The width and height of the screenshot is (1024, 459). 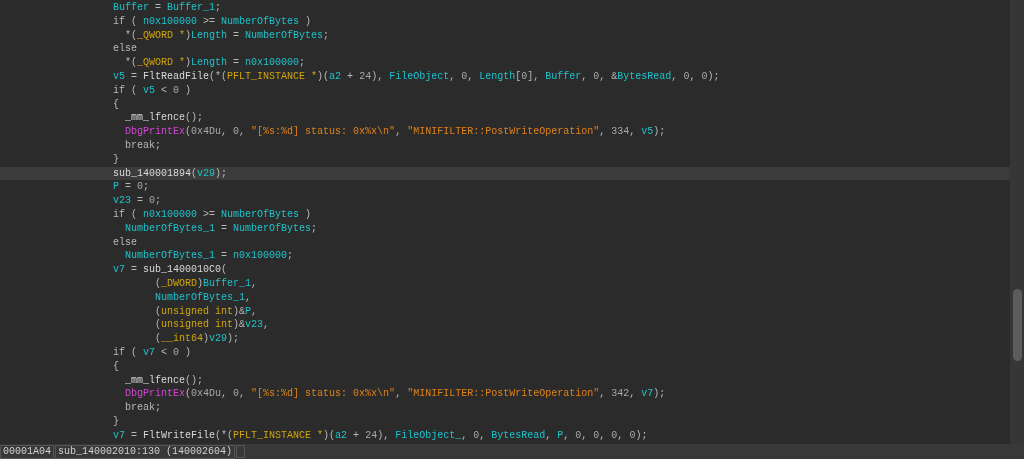 What do you see at coordinates (145, 451) in the screenshot?
I see `status-location: sub_140002010:130 (140002604)` at bounding box center [145, 451].